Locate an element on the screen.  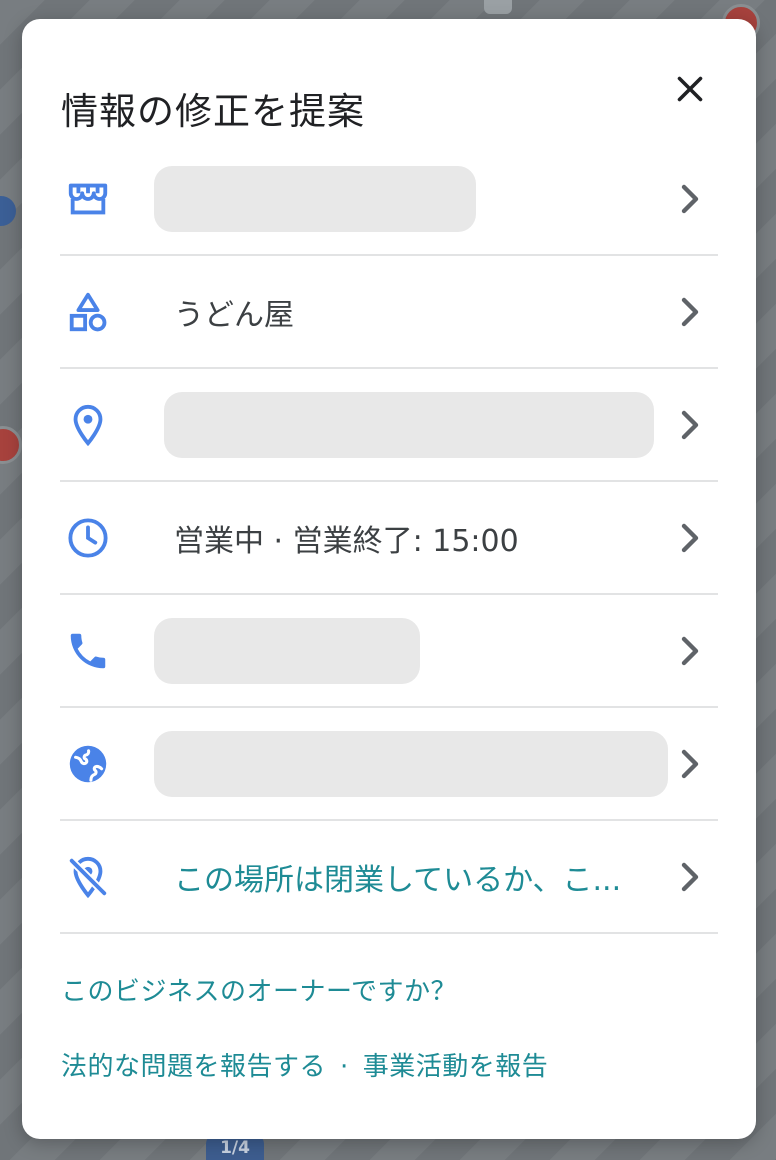
edit-row-category: うどん屋 is located at coordinates (389, 312).